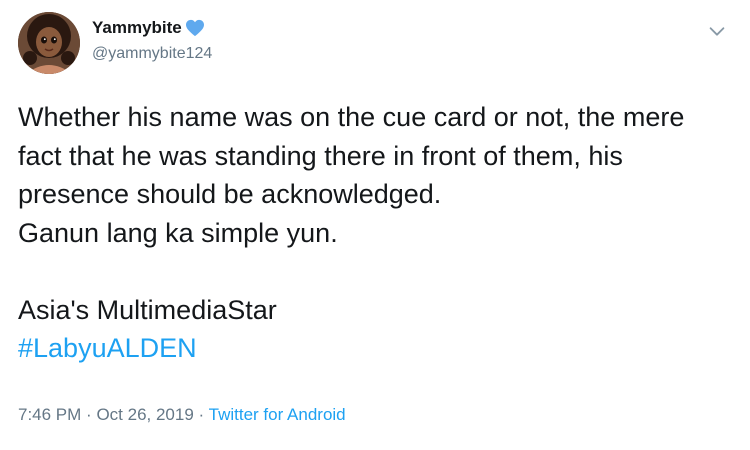 The width and height of the screenshot is (750, 450). What do you see at coordinates (178, 232) in the screenshot?
I see `tweet-text-line: Ganun lang ka simple yun.` at bounding box center [178, 232].